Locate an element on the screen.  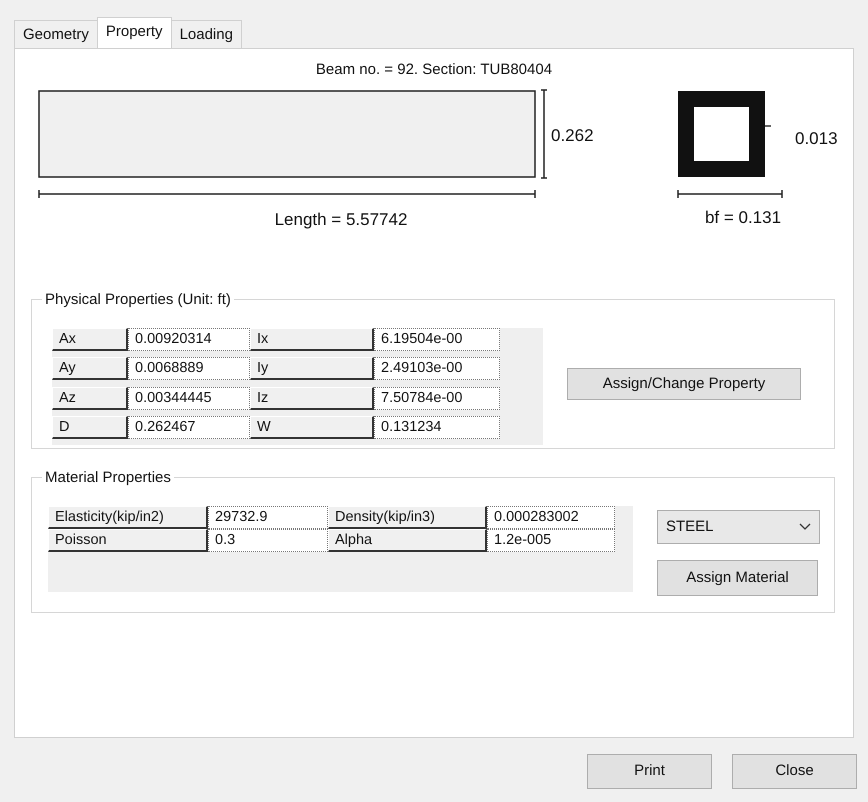
property-name: Az is located at coordinates (90, 398).